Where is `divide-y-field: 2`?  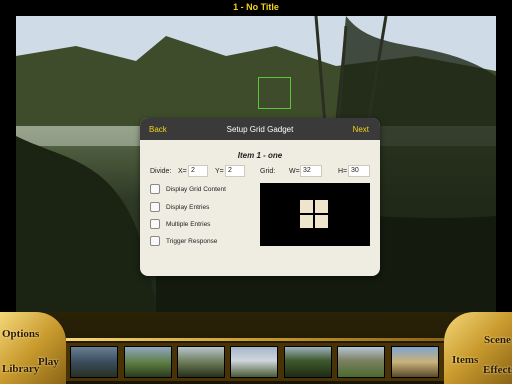 divide-y-field: 2 is located at coordinates (235, 171).